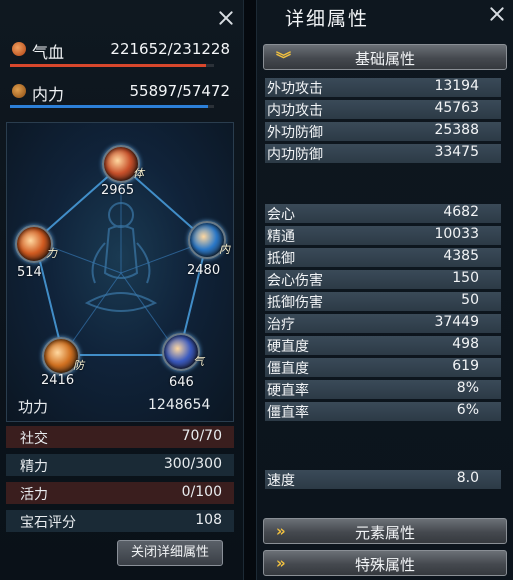 Image resolution: width=513 pixels, height=580 pixels. I want to click on hp-value: 221652/231228, so click(170, 49).